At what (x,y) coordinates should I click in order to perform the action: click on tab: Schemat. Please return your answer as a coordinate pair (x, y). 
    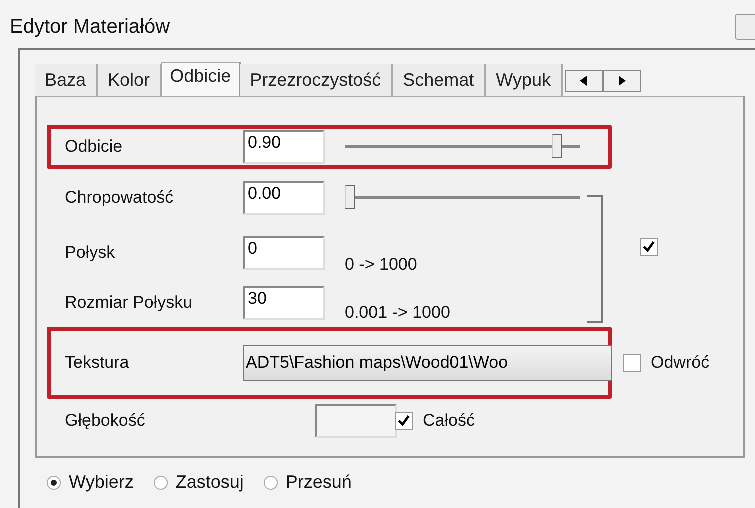
    Looking at the image, I should click on (439, 80).